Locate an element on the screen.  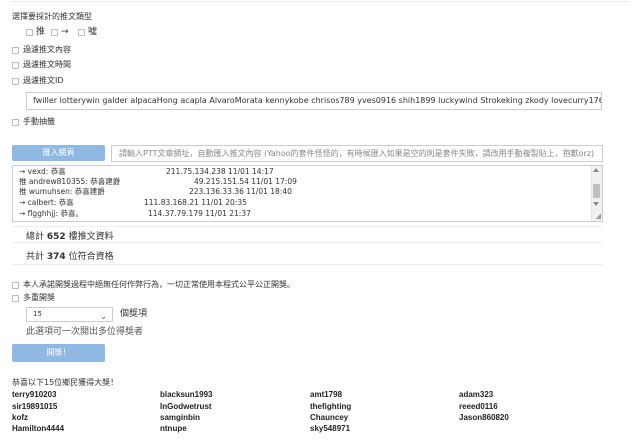
winner-name: samginbin is located at coordinates (180, 417).